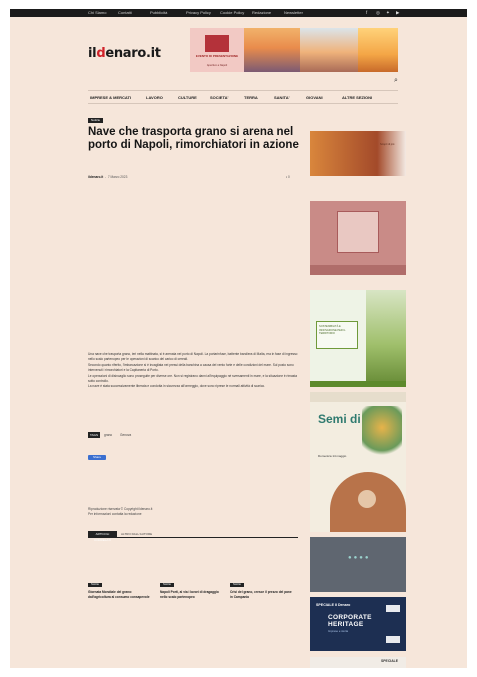  I want to click on nav-item: TERRA, so click(251, 97).